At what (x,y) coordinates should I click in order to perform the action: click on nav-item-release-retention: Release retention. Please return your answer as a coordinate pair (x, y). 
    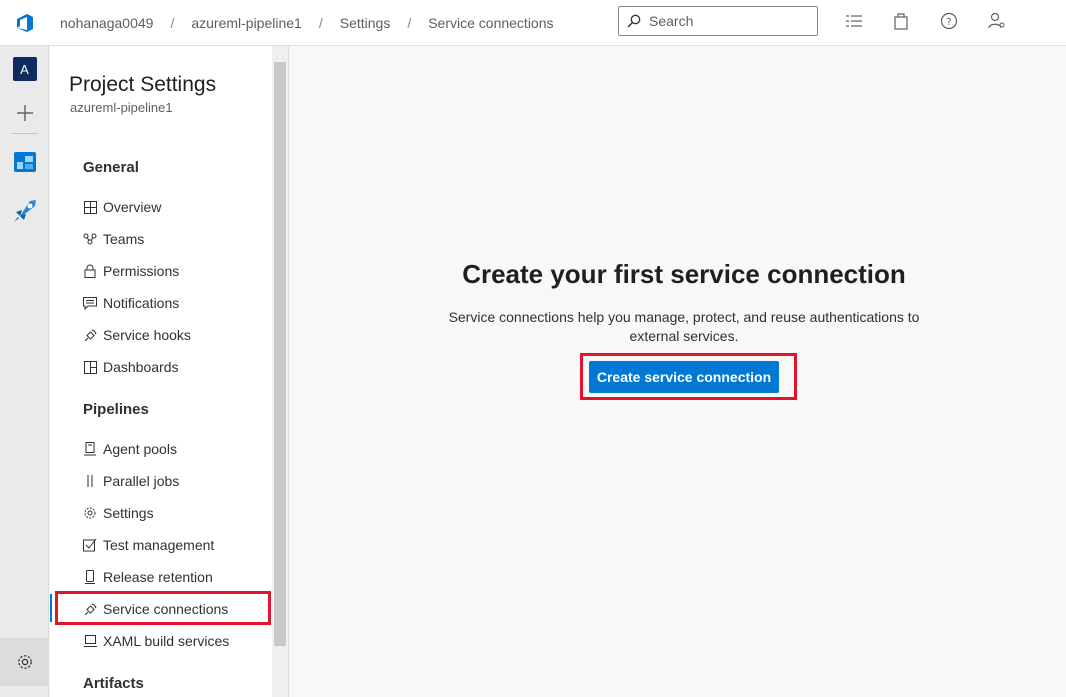
    Looking at the image, I should click on (148, 577).